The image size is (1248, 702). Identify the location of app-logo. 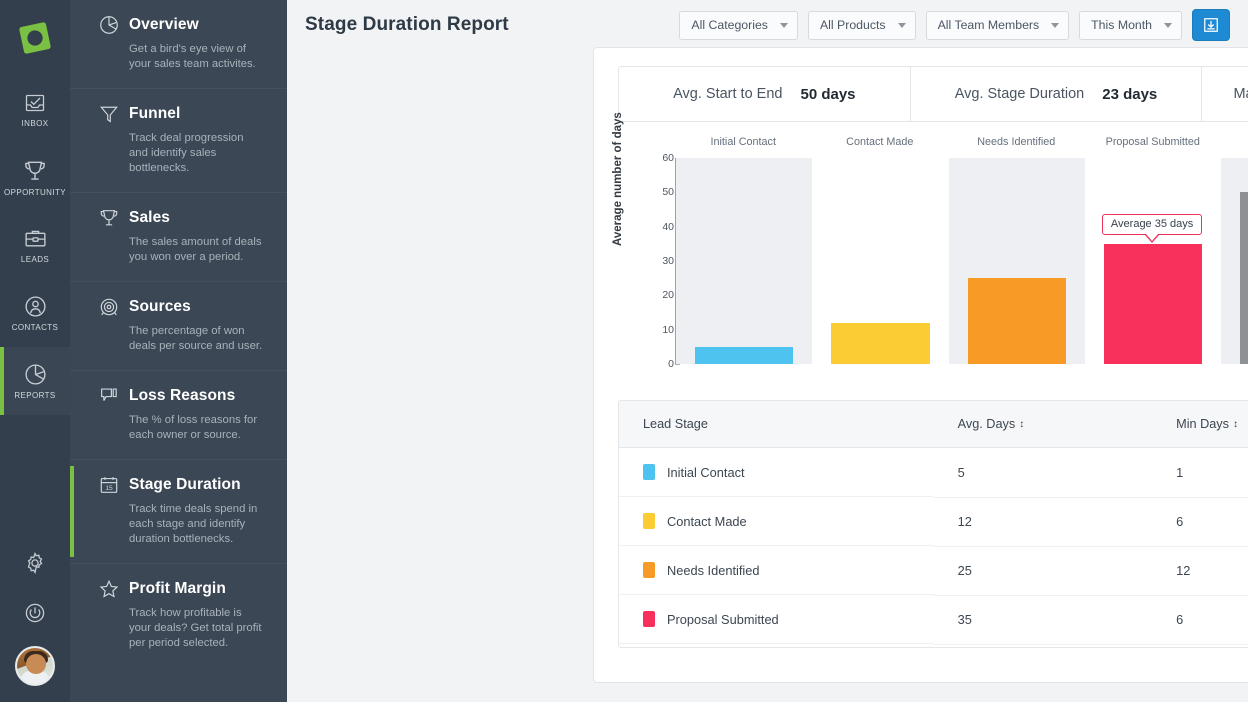
(35, 37).